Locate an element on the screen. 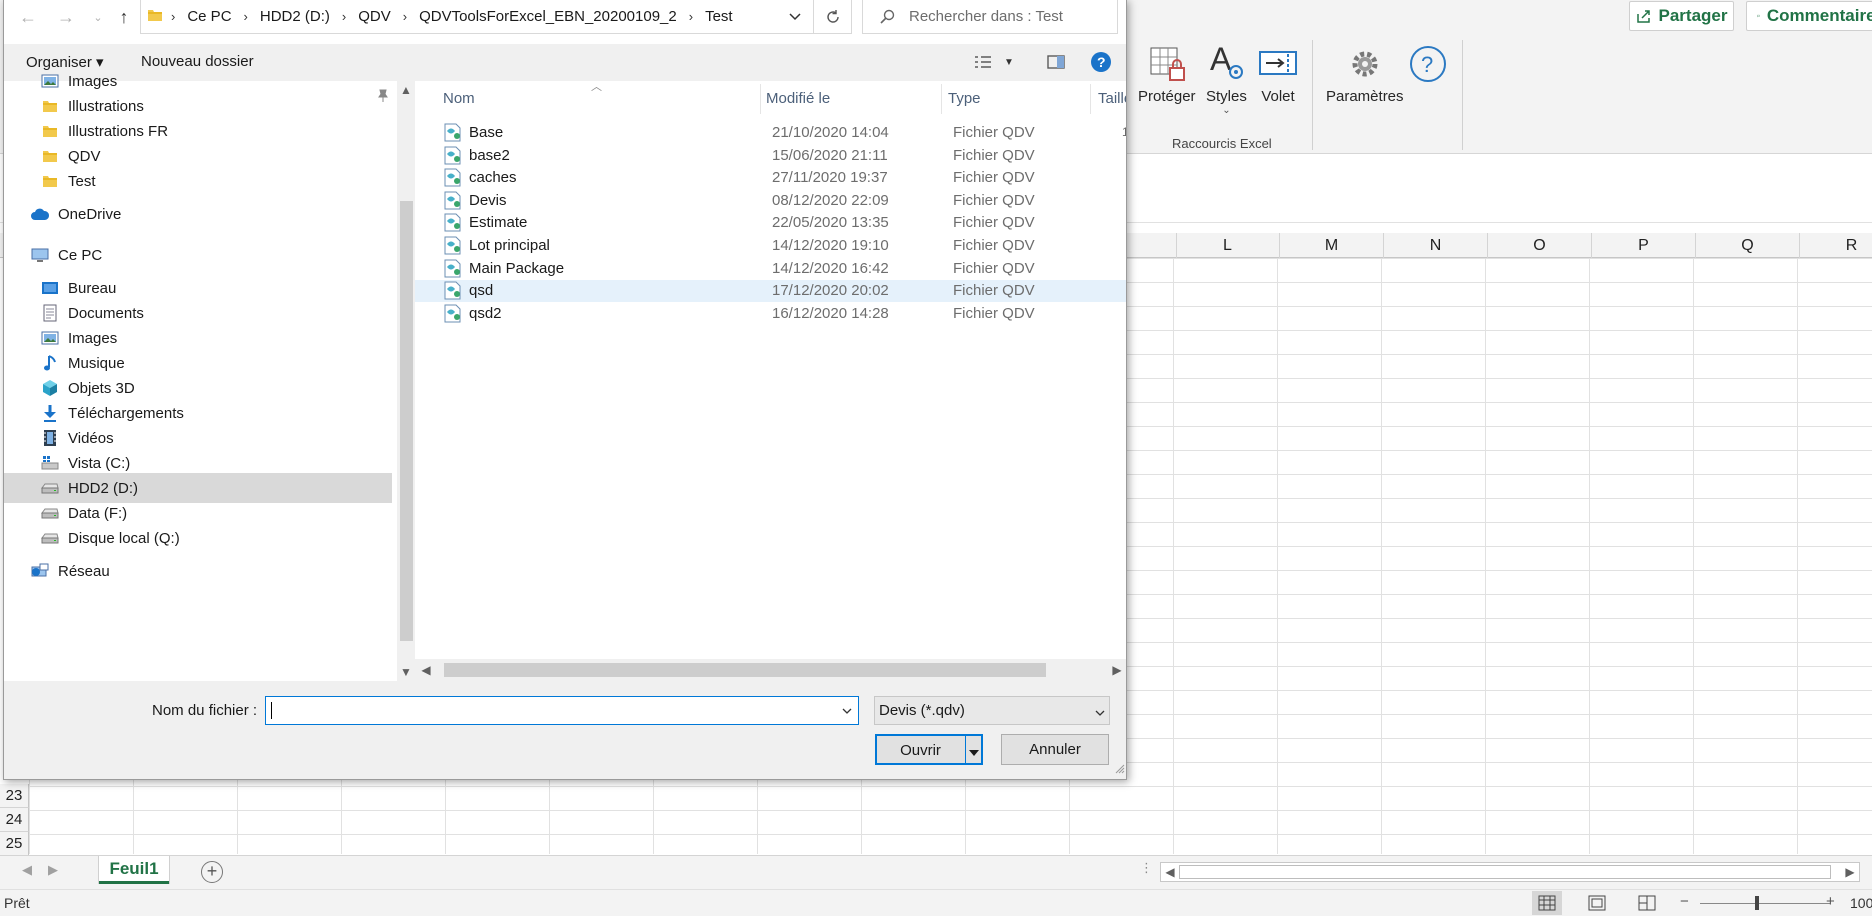 Image resolution: width=1872 pixels, height=916 pixels. filename-input is located at coordinates (546, 710).